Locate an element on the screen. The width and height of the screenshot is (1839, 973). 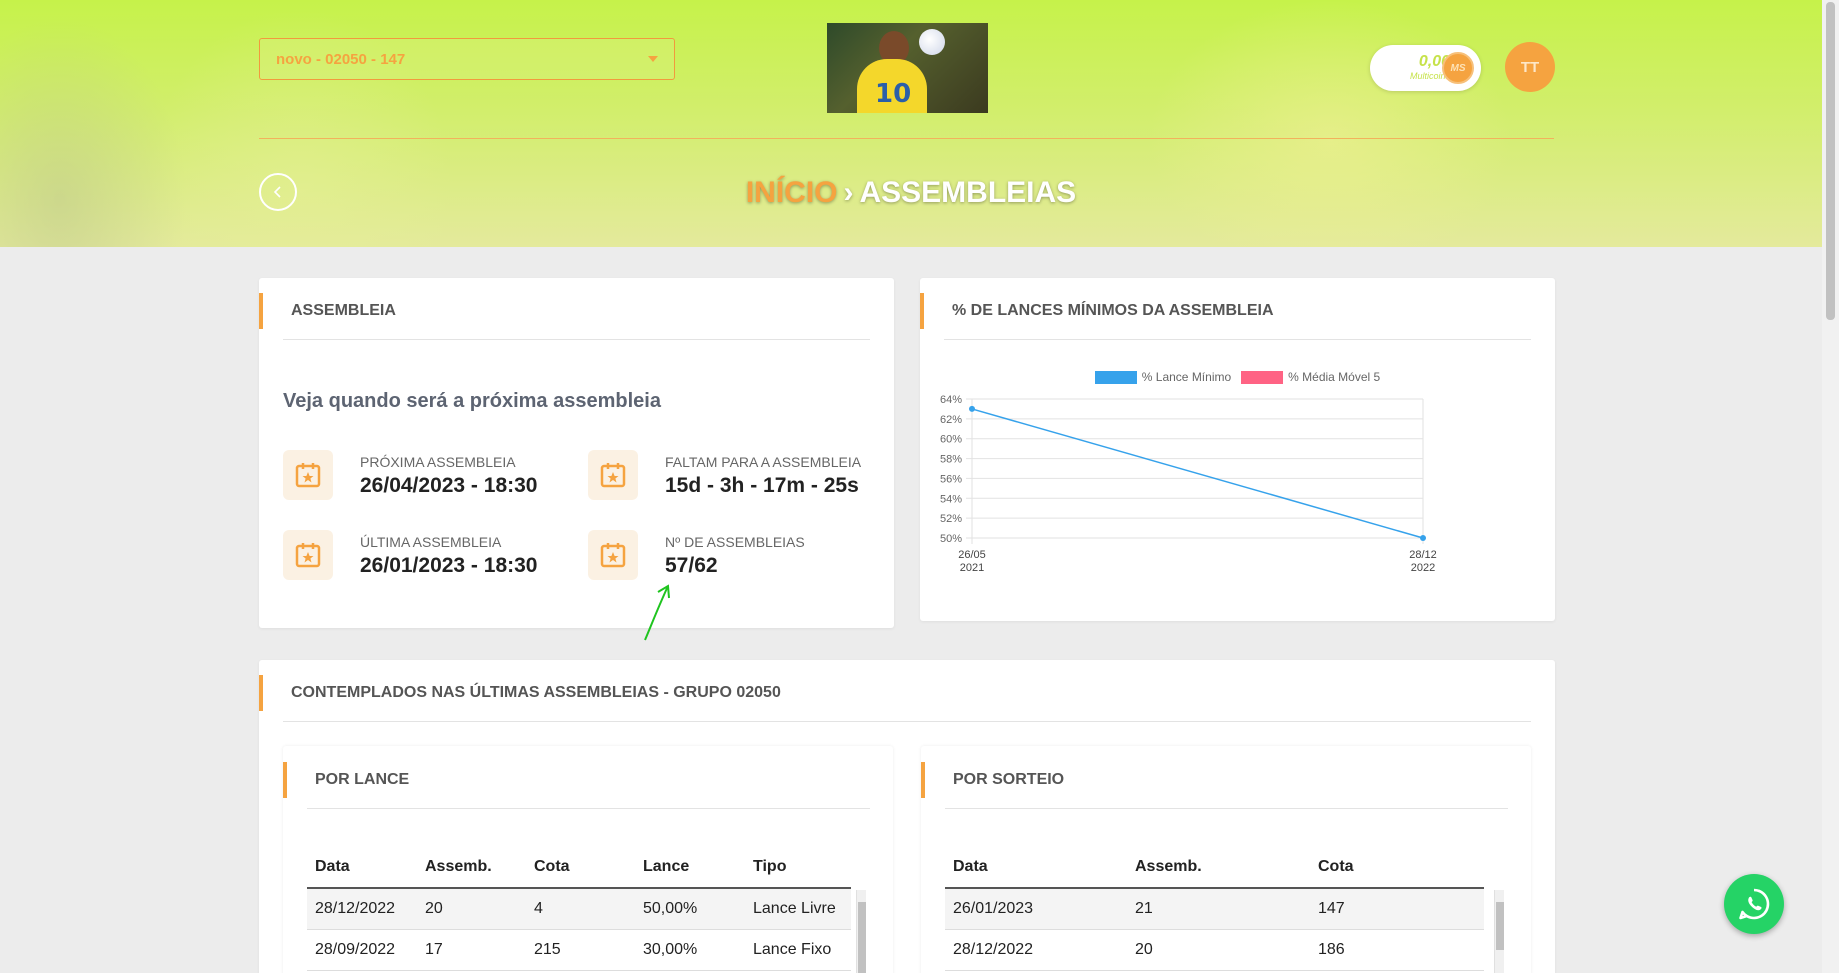
stat-value: 57/62 is located at coordinates (691, 565).